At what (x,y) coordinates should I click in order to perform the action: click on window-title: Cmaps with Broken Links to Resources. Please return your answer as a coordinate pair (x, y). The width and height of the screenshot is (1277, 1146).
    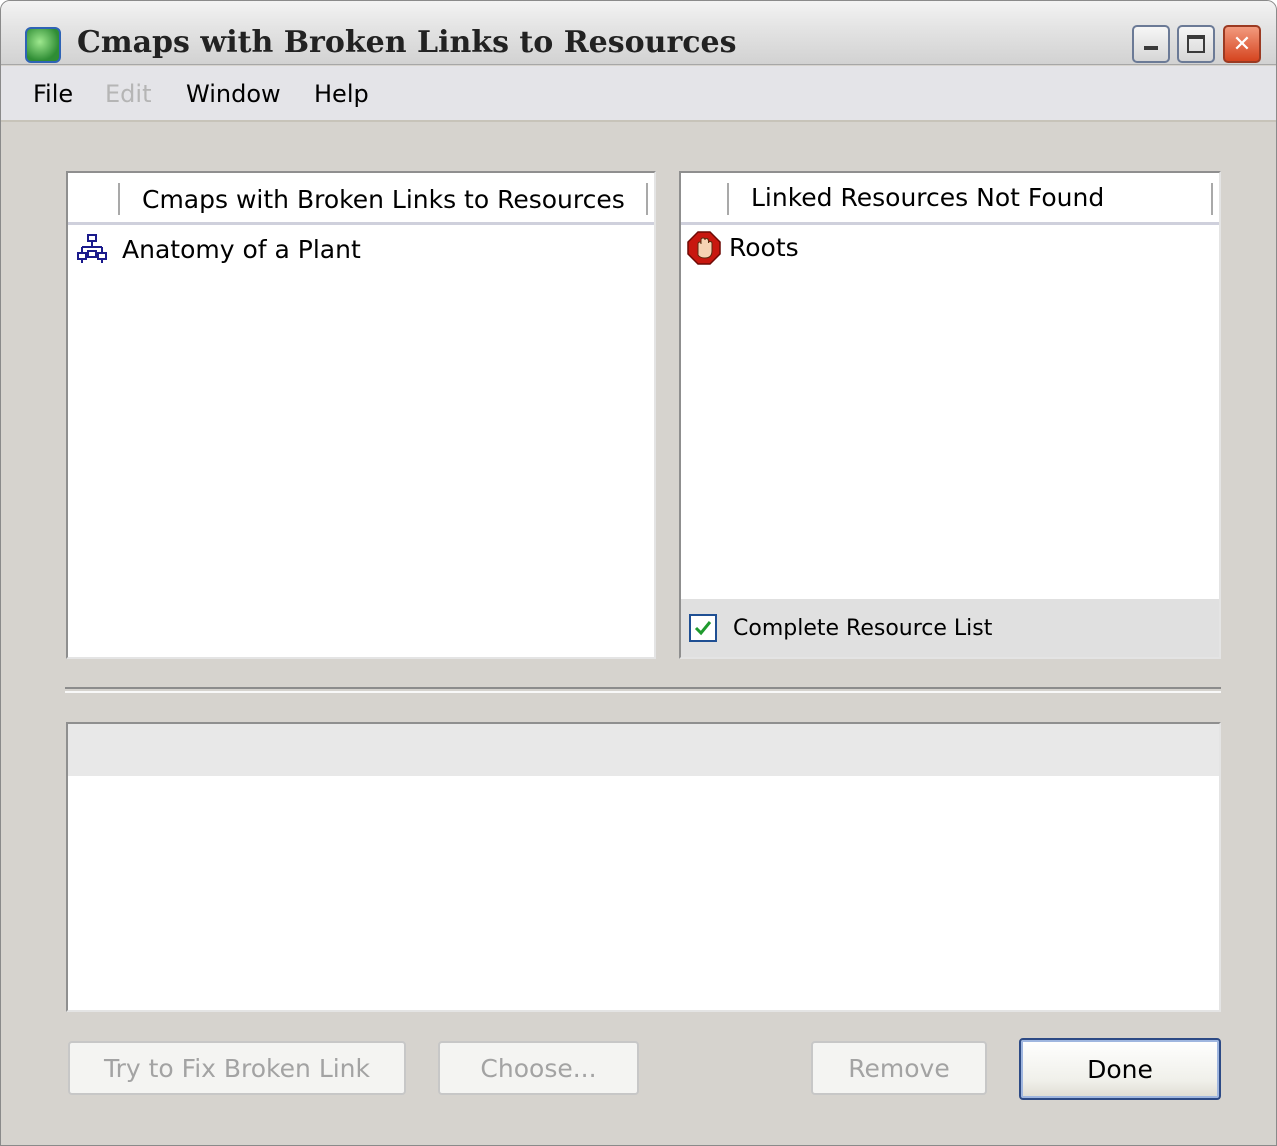
    Looking at the image, I should click on (407, 42).